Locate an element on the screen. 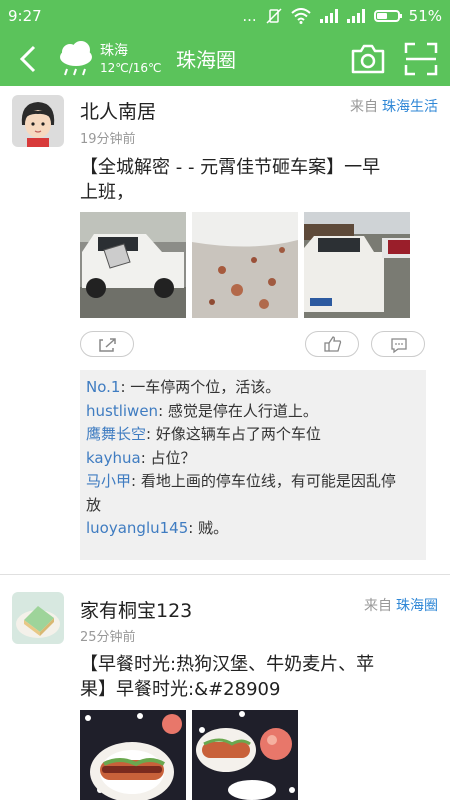 This screenshot has width=450, height=800. vibrate-off-icon is located at coordinates (274, 16).